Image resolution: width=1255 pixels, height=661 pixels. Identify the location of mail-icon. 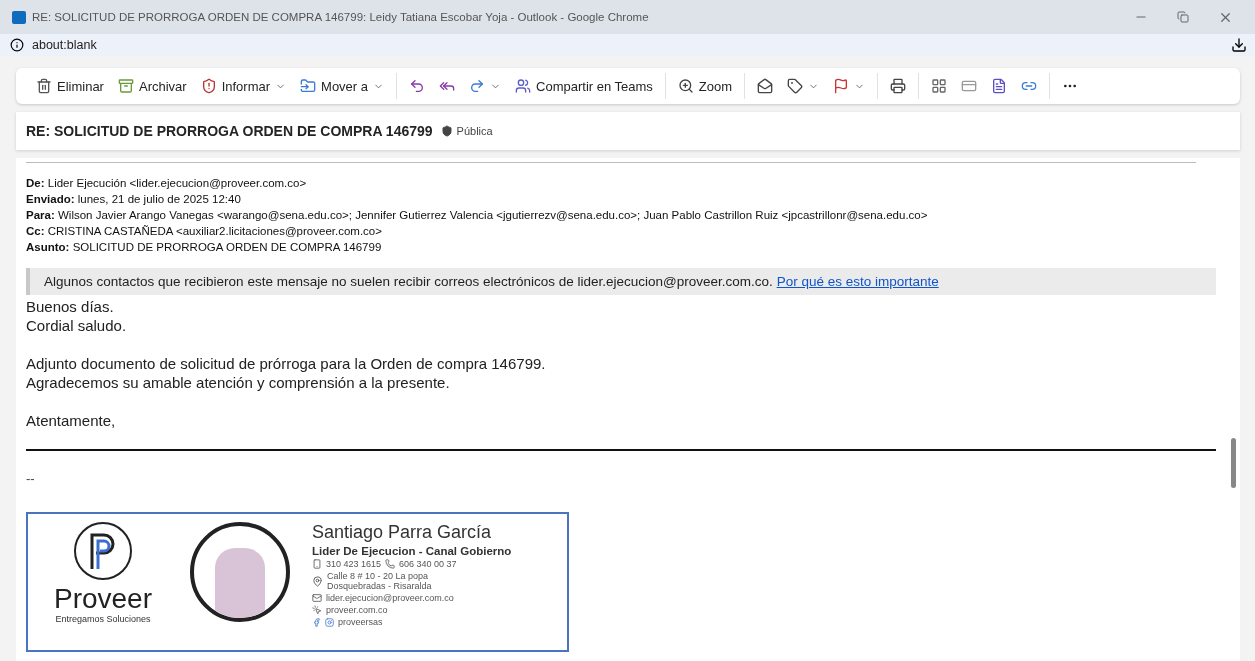
(317, 598).